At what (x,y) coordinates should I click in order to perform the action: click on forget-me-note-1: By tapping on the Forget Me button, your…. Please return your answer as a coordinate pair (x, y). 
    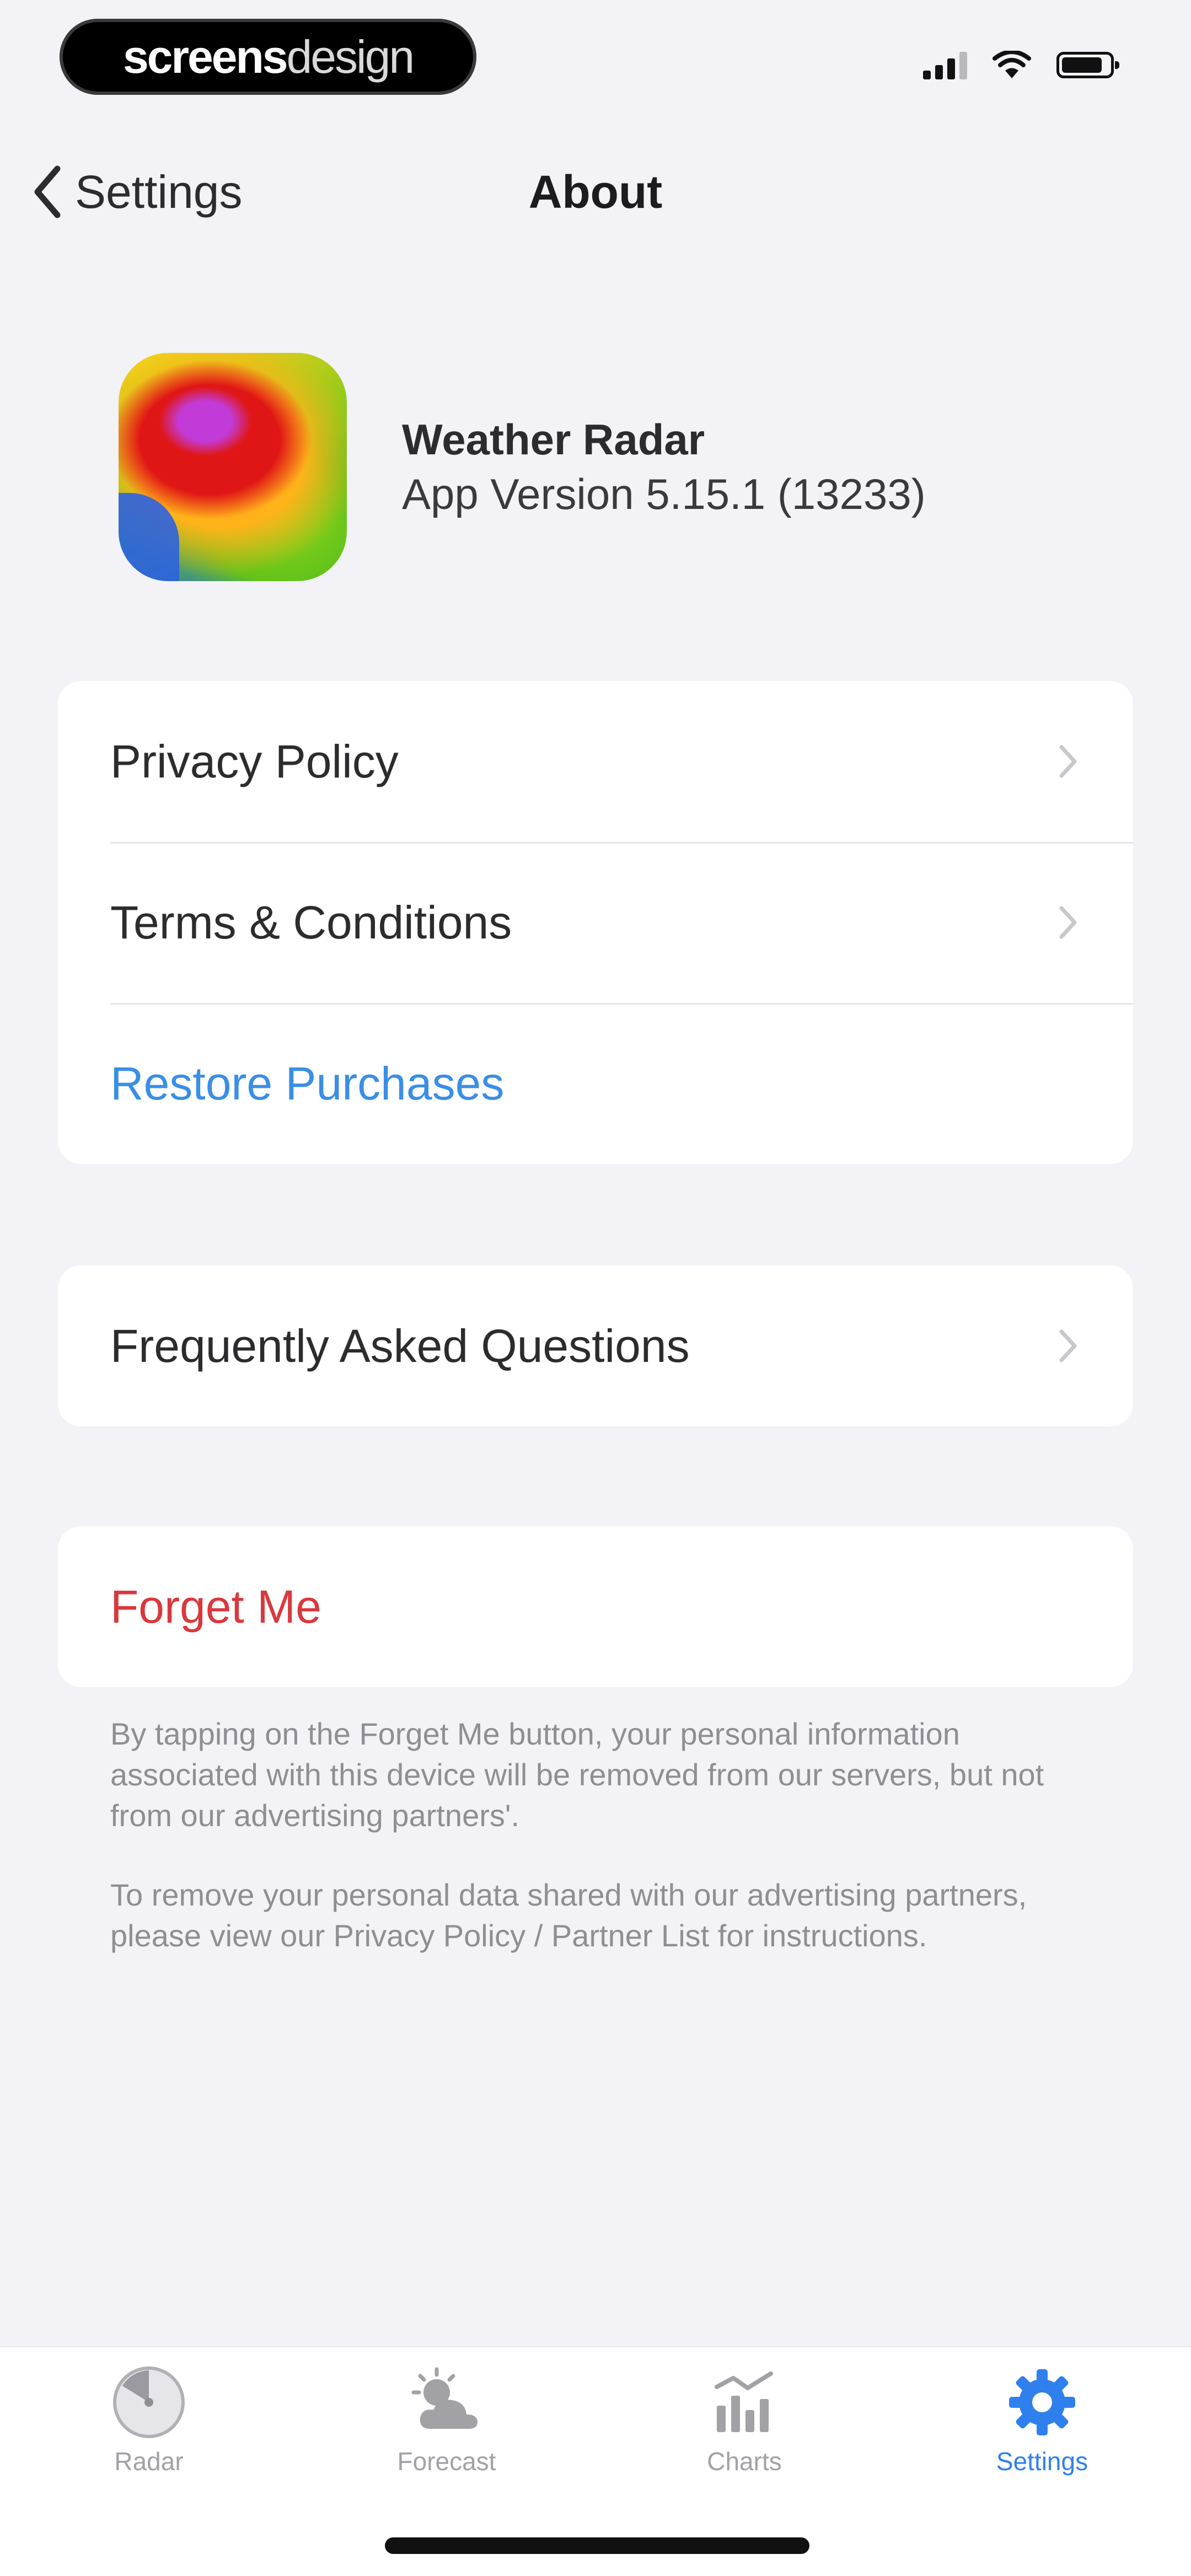
    Looking at the image, I should click on (577, 1774).